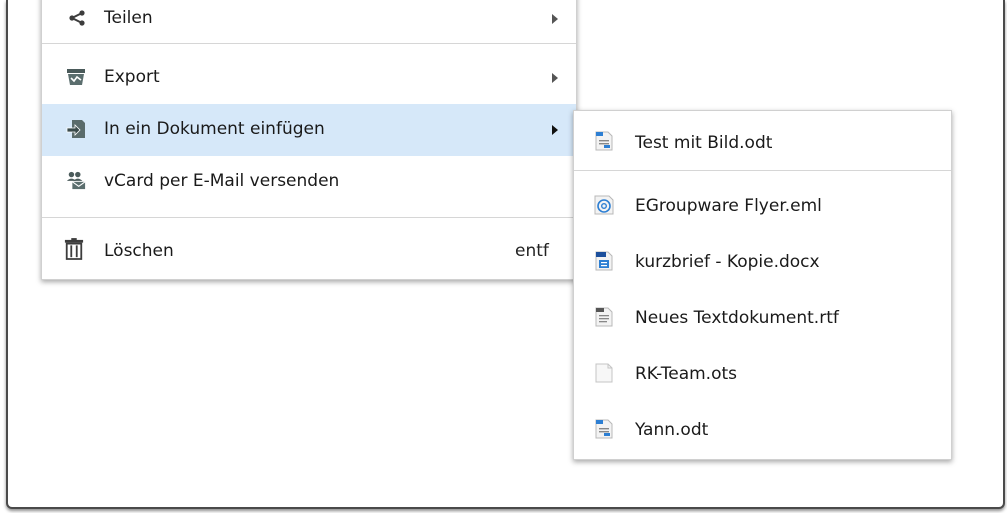 Image resolution: width=1007 pixels, height=513 pixels. I want to click on trash-icon, so click(74, 249).